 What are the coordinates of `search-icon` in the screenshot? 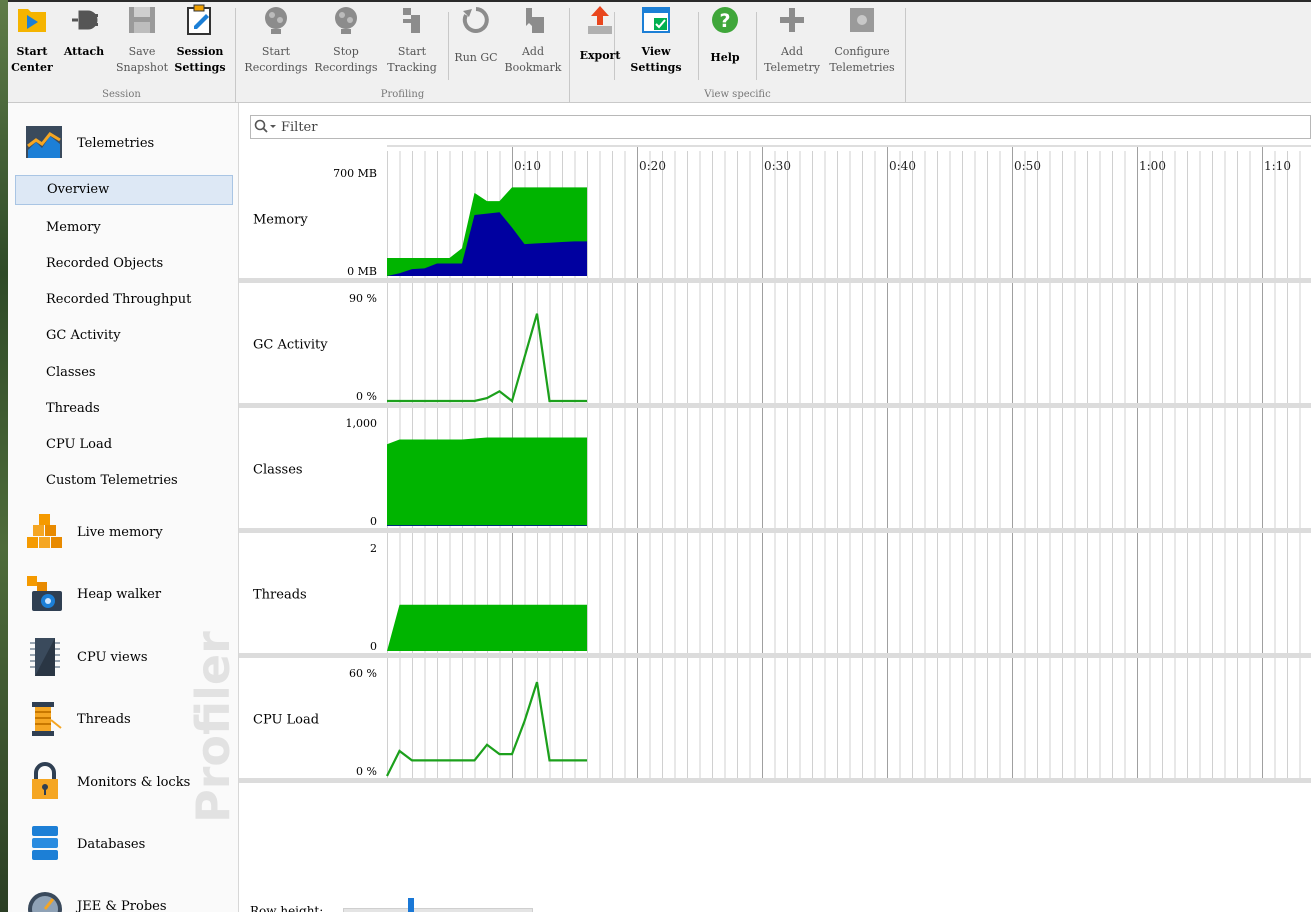 It's located at (265, 126).